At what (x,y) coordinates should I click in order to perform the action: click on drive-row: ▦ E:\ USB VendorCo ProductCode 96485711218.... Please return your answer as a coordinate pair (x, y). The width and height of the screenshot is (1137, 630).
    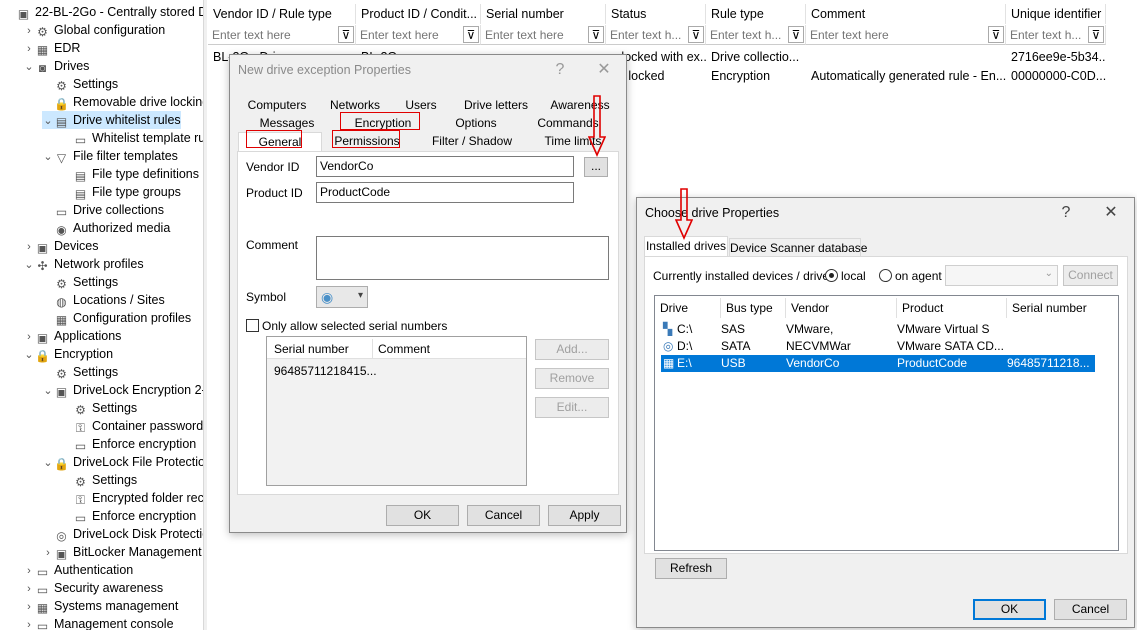
    Looking at the image, I should click on (878, 363).